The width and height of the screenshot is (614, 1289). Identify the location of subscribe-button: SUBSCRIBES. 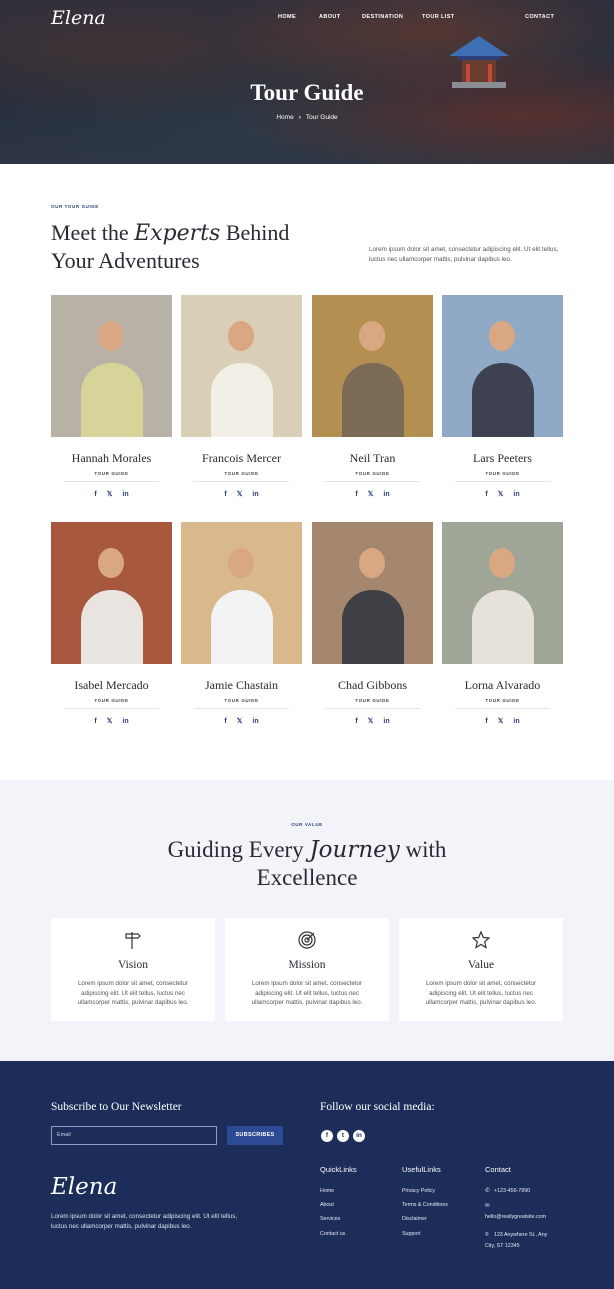
(255, 1135).